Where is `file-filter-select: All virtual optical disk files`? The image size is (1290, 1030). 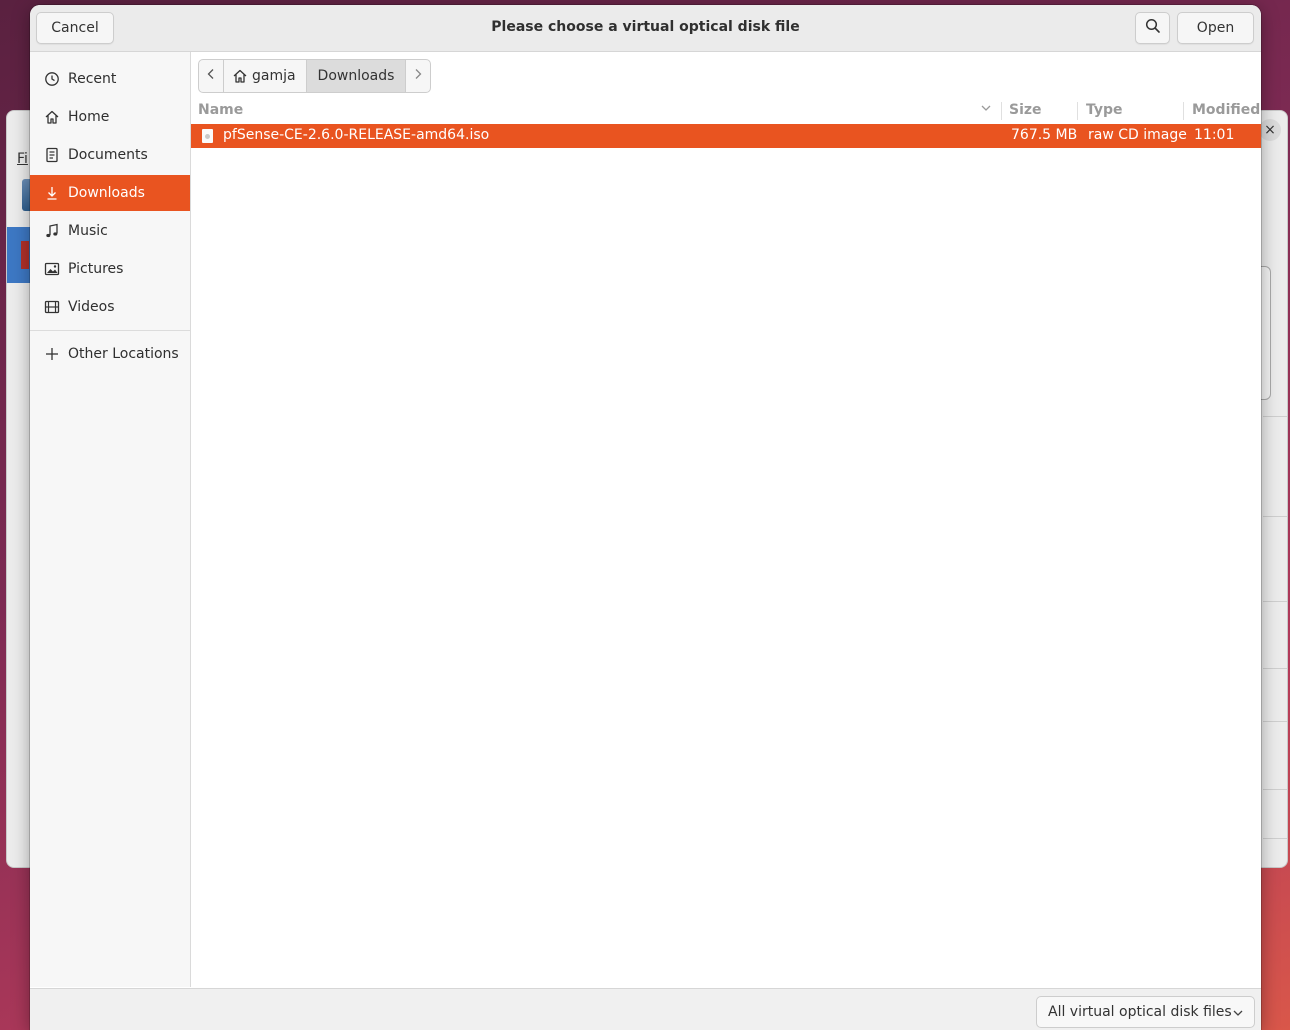 file-filter-select: All virtual optical disk files is located at coordinates (1145, 1012).